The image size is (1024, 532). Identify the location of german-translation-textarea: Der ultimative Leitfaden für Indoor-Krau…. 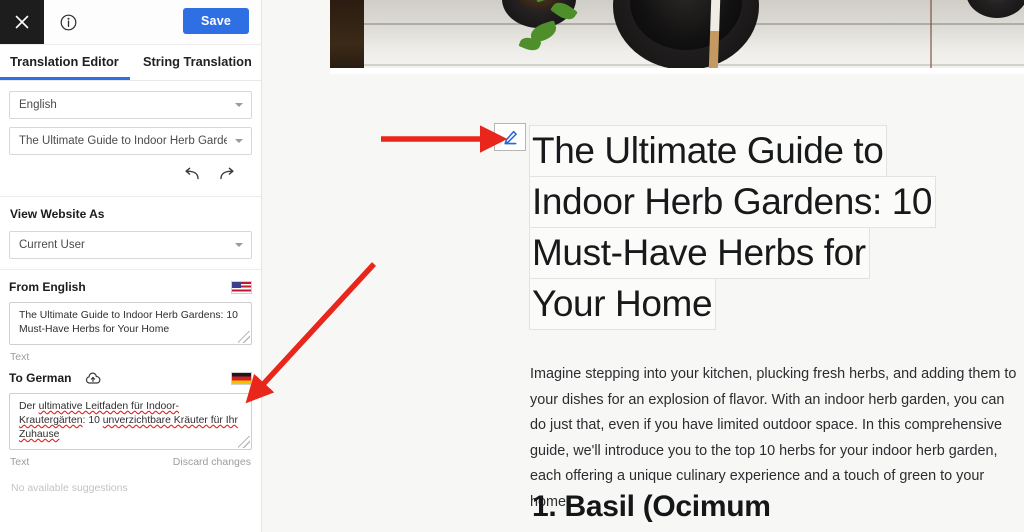
(130, 421).